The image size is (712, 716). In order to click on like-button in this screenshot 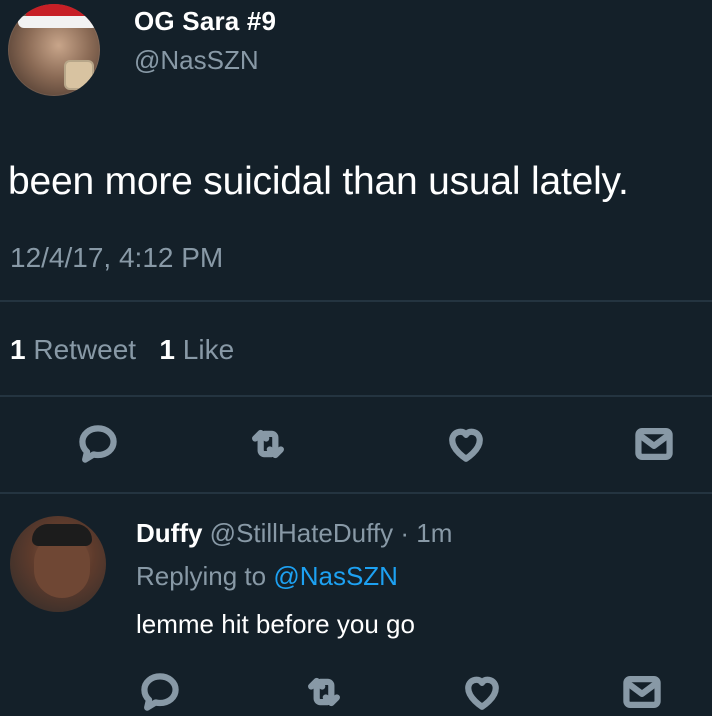, I will do `click(466, 444)`.